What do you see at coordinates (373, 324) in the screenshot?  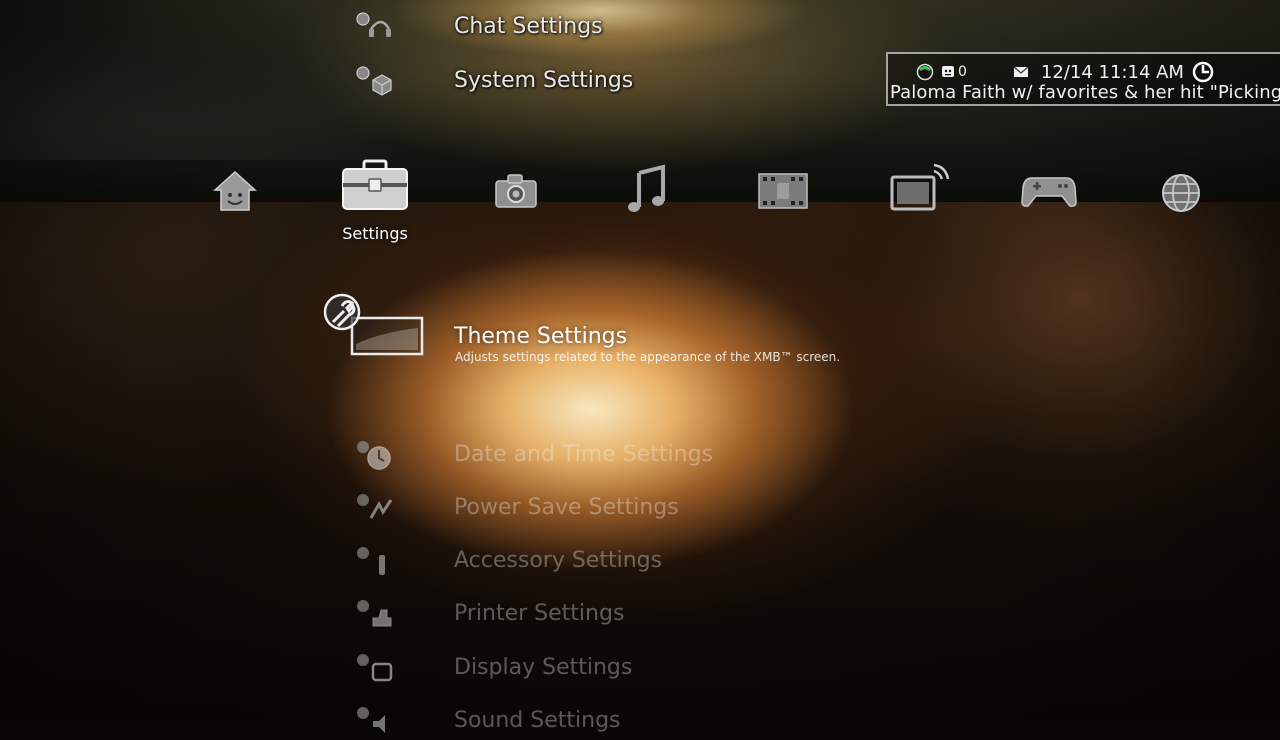 I see `theme-wrench-icon` at bounding box center [373, 324].